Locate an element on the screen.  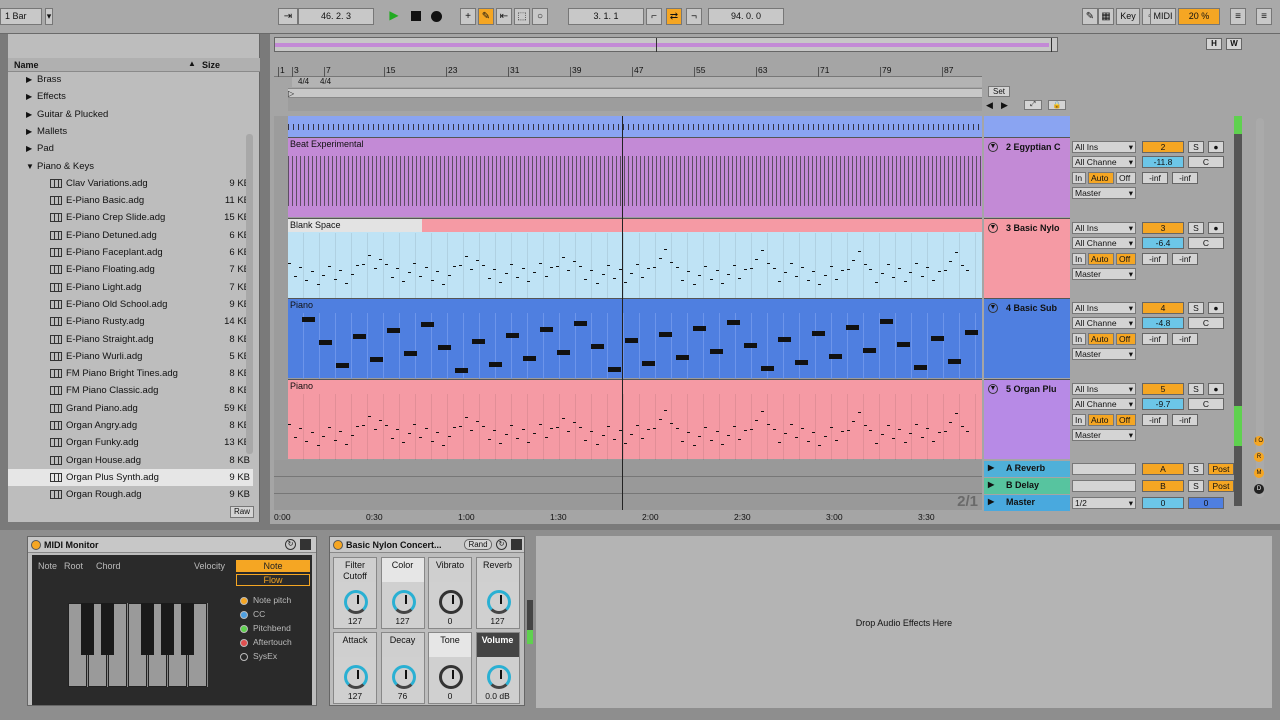
key-map-button: Key is located at coordinates (1128, 16).